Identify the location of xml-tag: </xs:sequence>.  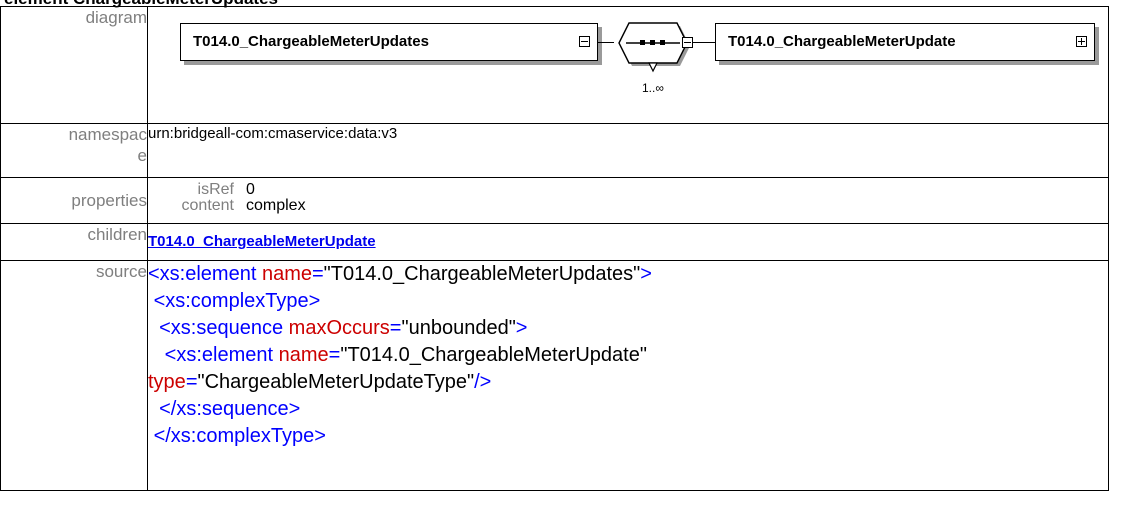
(230, 409).